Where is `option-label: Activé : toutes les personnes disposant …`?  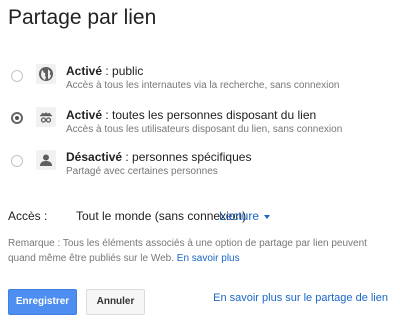 option-label: Activé : toutes les personnes disposant … is located at coordinates (191, 115).